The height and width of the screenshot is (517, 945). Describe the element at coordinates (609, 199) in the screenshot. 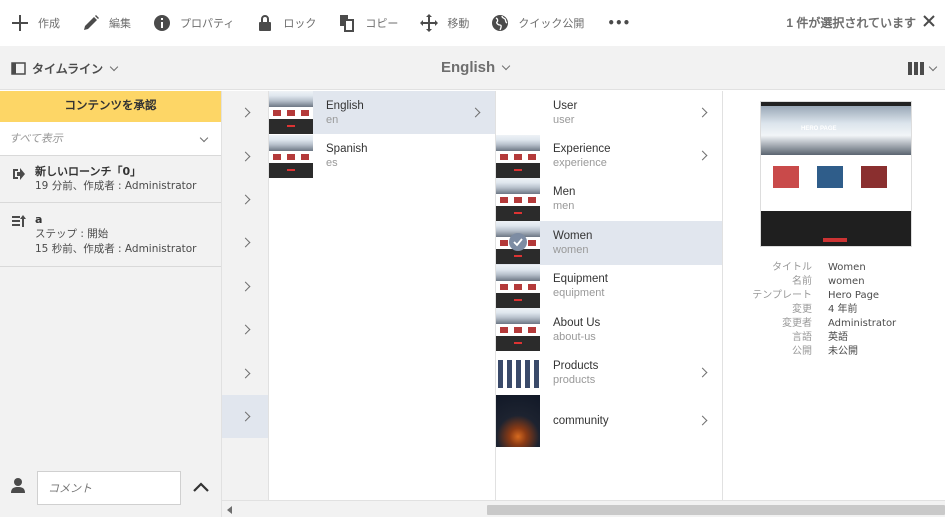

I see `column-item-men: Men men` at that location.